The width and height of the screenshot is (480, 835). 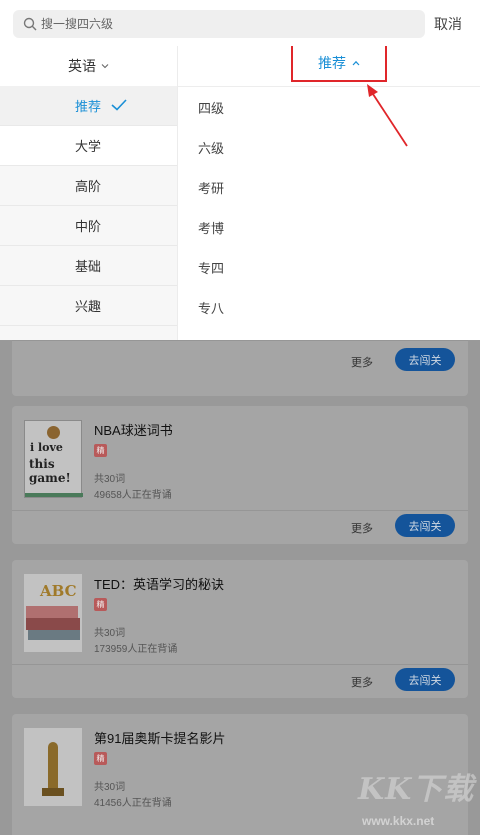 I want to click on wordbook-card: 更多 去闯关, so click(x=240, y=368).